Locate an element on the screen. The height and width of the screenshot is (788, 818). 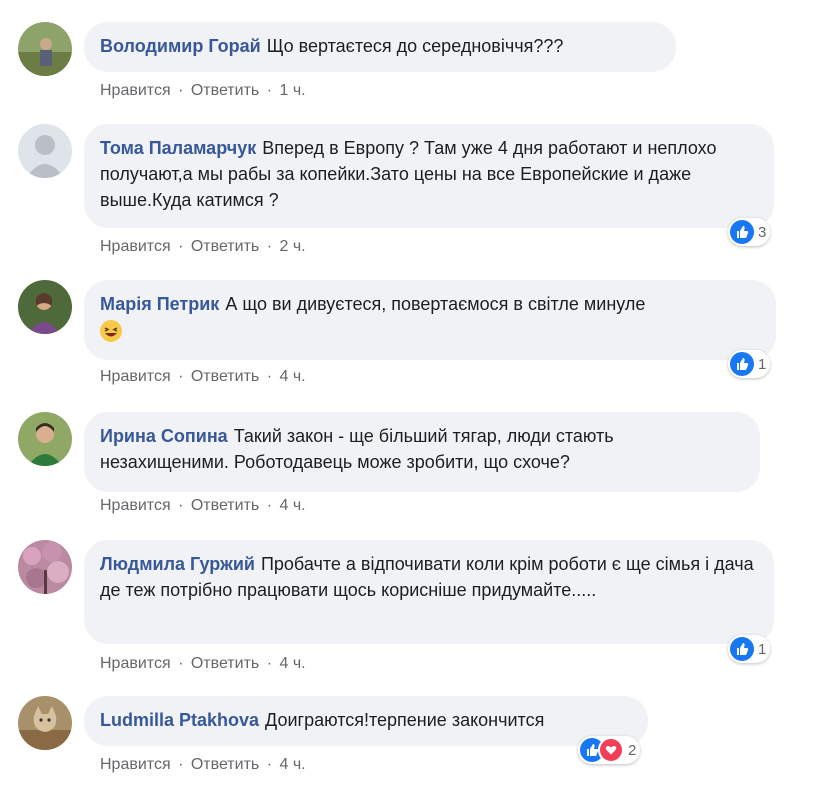
comment-author: Марія Петрик is located at coordinates (159, 304).